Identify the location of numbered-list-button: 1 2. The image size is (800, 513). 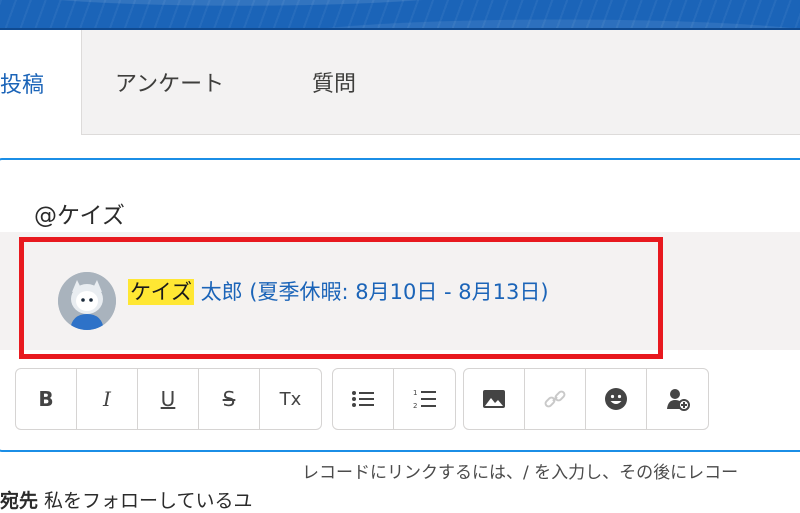
(424, 399).